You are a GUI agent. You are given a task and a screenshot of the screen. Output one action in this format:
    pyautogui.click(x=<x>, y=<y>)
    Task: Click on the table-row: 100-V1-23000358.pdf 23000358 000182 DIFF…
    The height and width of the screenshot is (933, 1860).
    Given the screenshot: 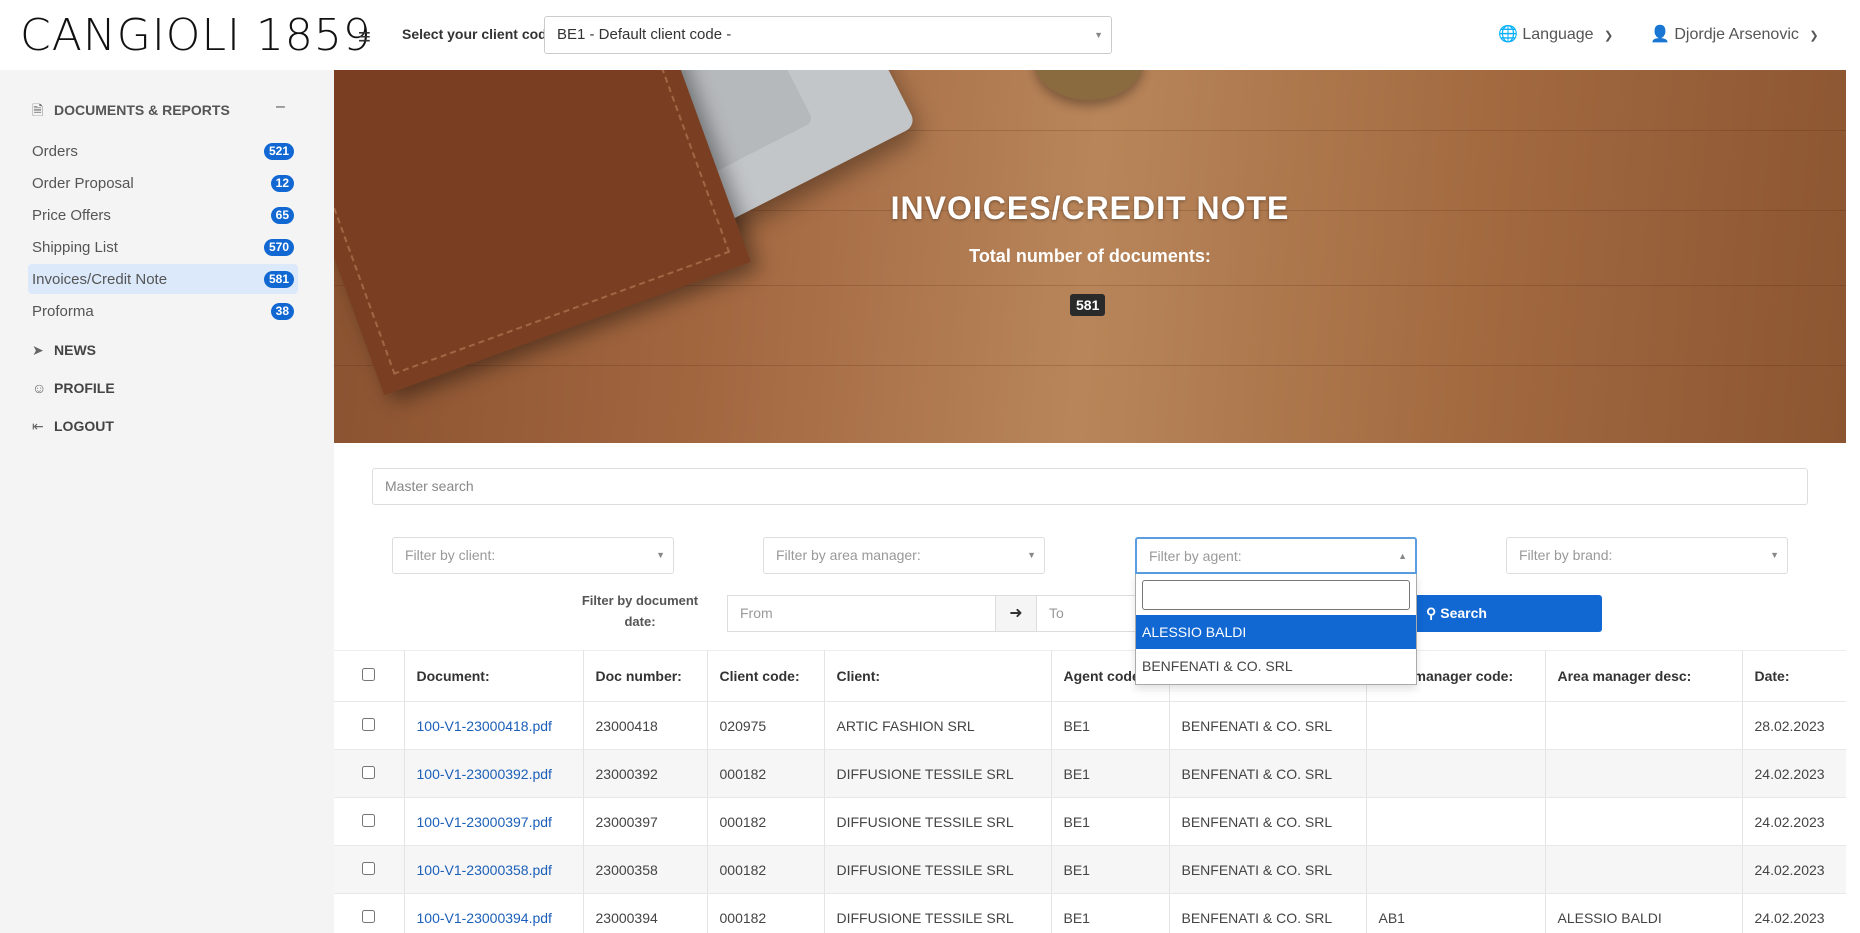 What is the action you would take?
    pyautogui.click(x=1090, y=869)
    